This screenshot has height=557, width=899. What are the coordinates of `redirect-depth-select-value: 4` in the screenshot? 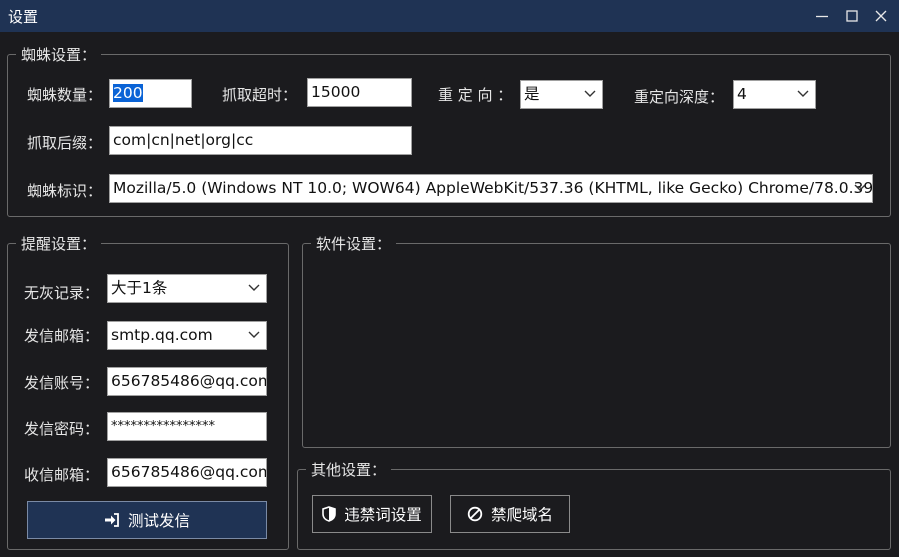 It's located at (742, 94).